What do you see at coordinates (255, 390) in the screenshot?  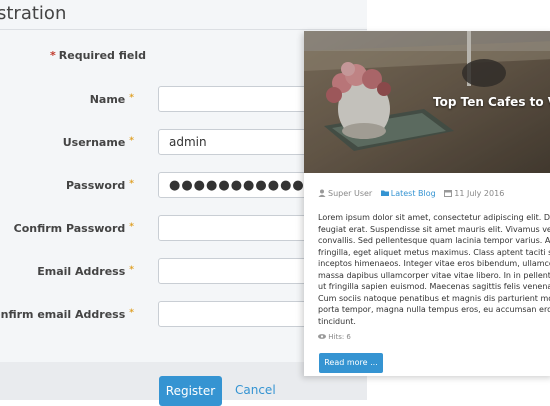 I see `cancel-link: Cancel` at bounding box center [255, 390].